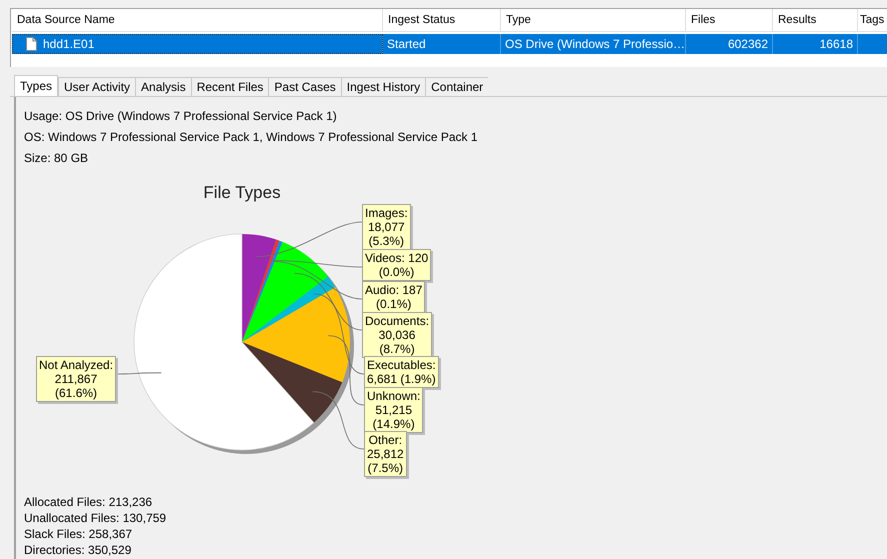  Describe the element at coordinates (242, 193) in the screenshot. I see `chart-title: File Types` at that location.